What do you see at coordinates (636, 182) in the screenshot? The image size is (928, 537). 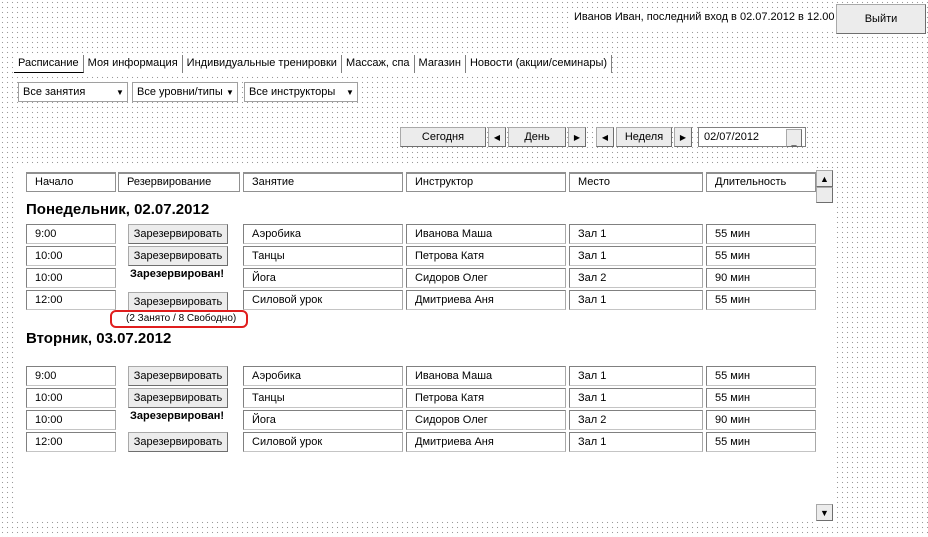 I see `column-header-place: Место` at bounding box center [636, 182].